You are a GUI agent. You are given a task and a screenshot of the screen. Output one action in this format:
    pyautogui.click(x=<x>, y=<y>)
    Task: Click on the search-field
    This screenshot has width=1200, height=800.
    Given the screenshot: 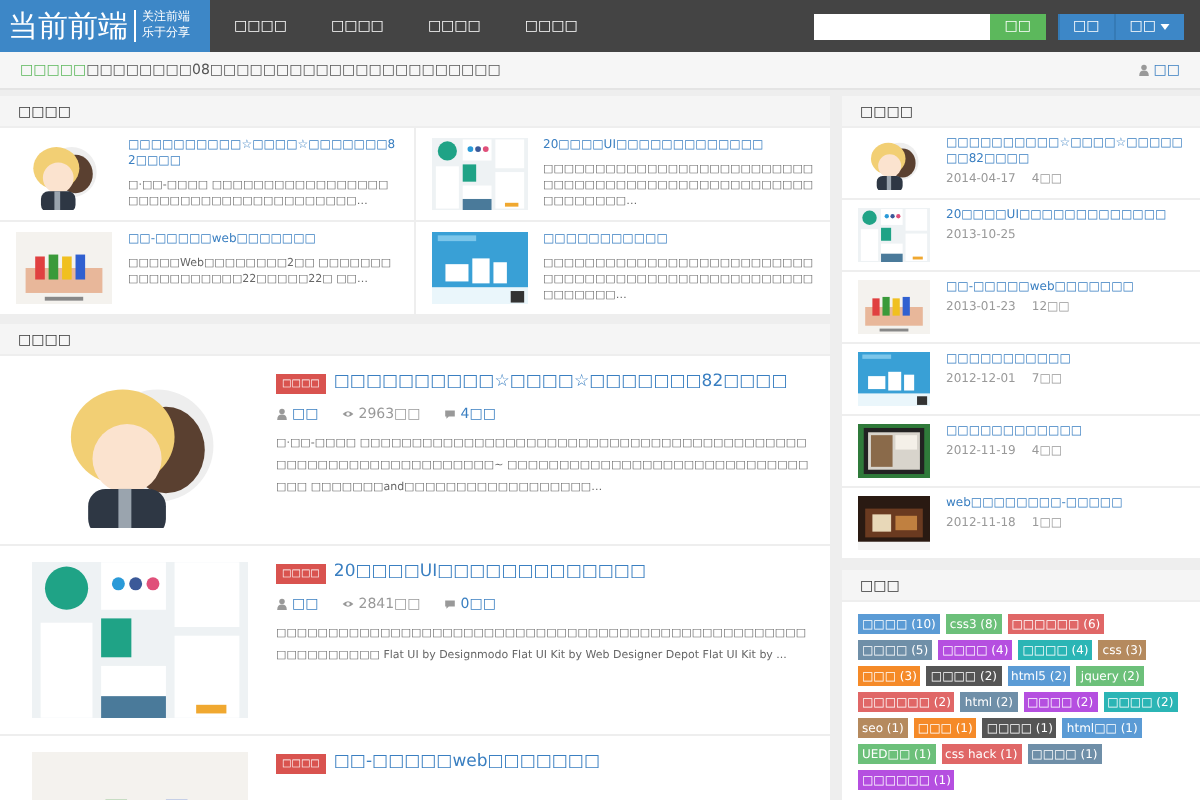 What is the action you would take?
    pyautogui.click(x=902, y=26)
    